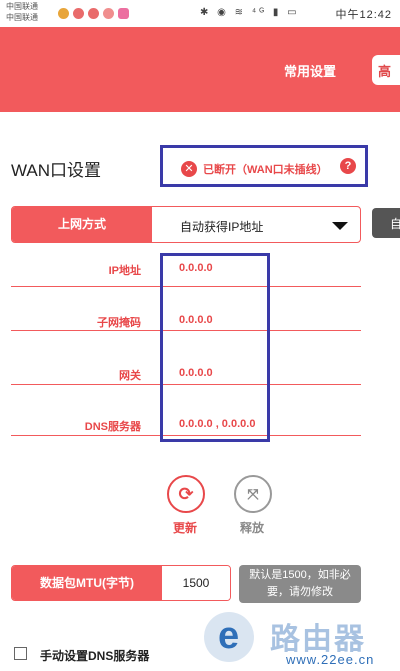 The image size is (400, 671). Describe the element at coordinates (185, 527) in the screenshot. I see `refresh-label: 更新` at that location.